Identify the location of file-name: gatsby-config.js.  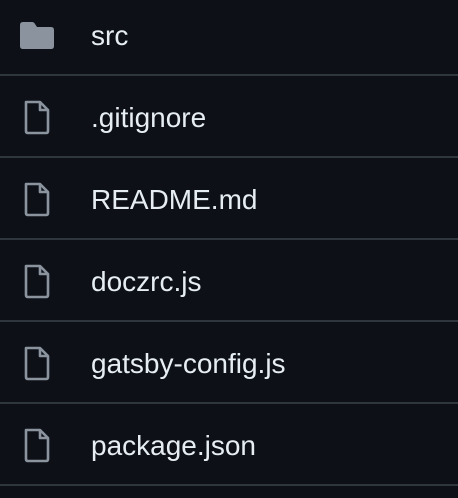
(188, 363).